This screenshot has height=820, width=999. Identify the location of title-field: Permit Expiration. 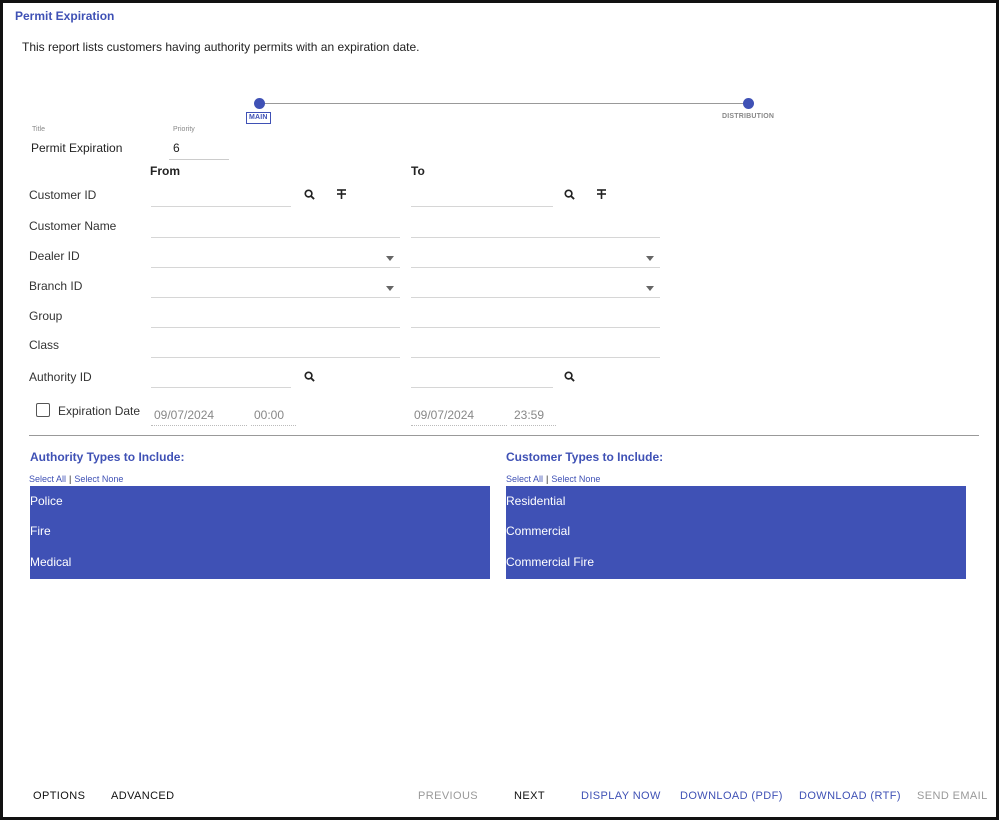
(76, 148).